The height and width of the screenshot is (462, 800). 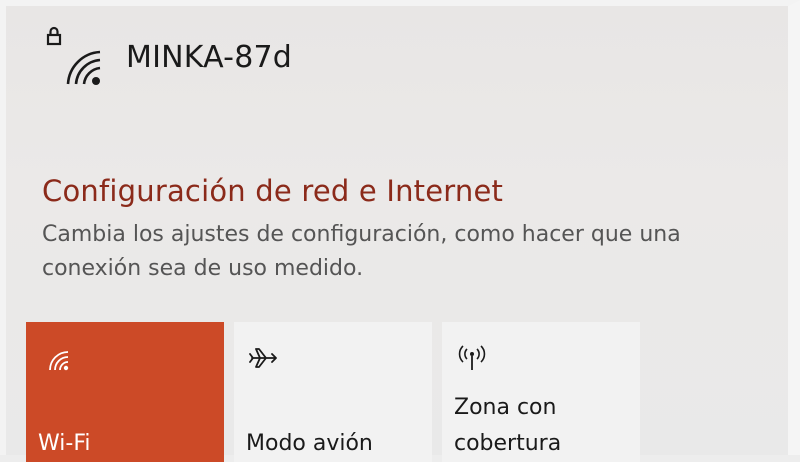 I want to click on description-line-2: conexión sea de uso medido., so click(x=203, y=268).